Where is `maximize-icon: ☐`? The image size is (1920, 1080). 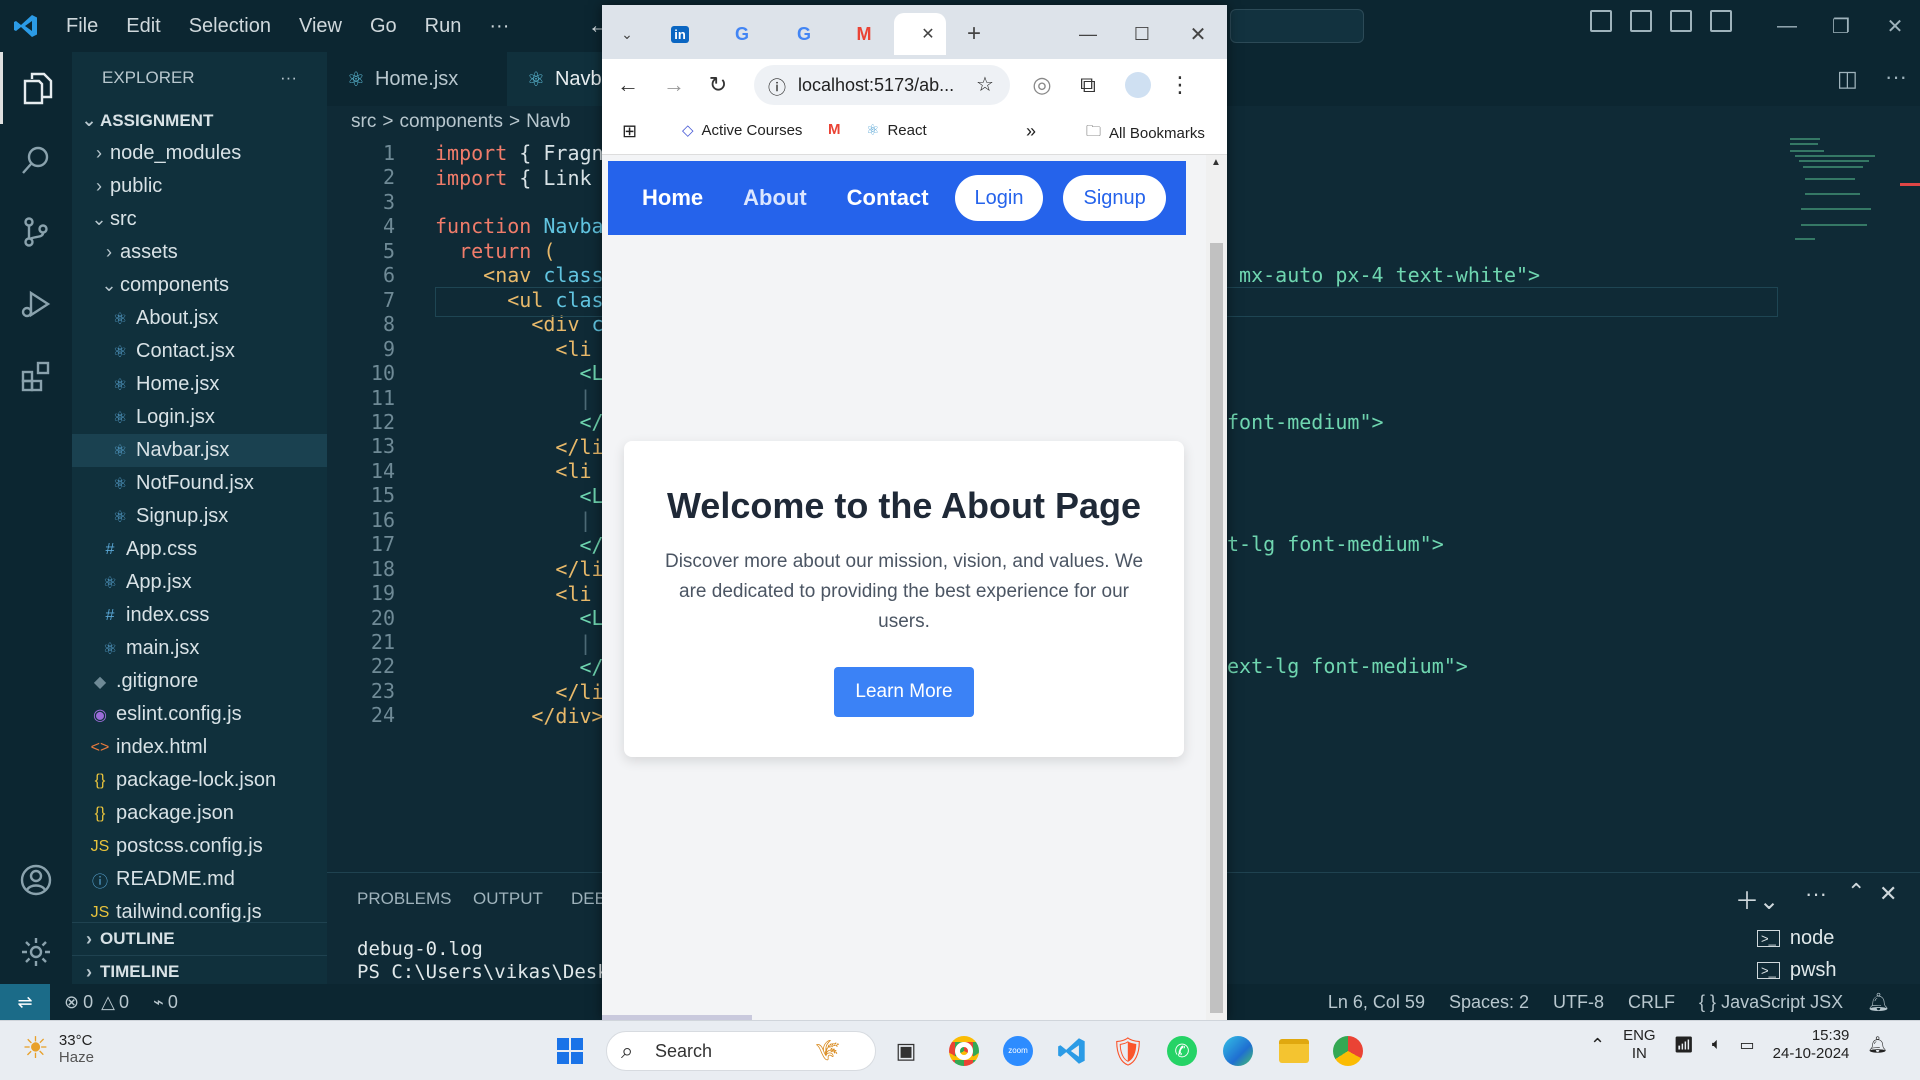
maximize-icon: ☐ is located at coordinates (1142, 34).